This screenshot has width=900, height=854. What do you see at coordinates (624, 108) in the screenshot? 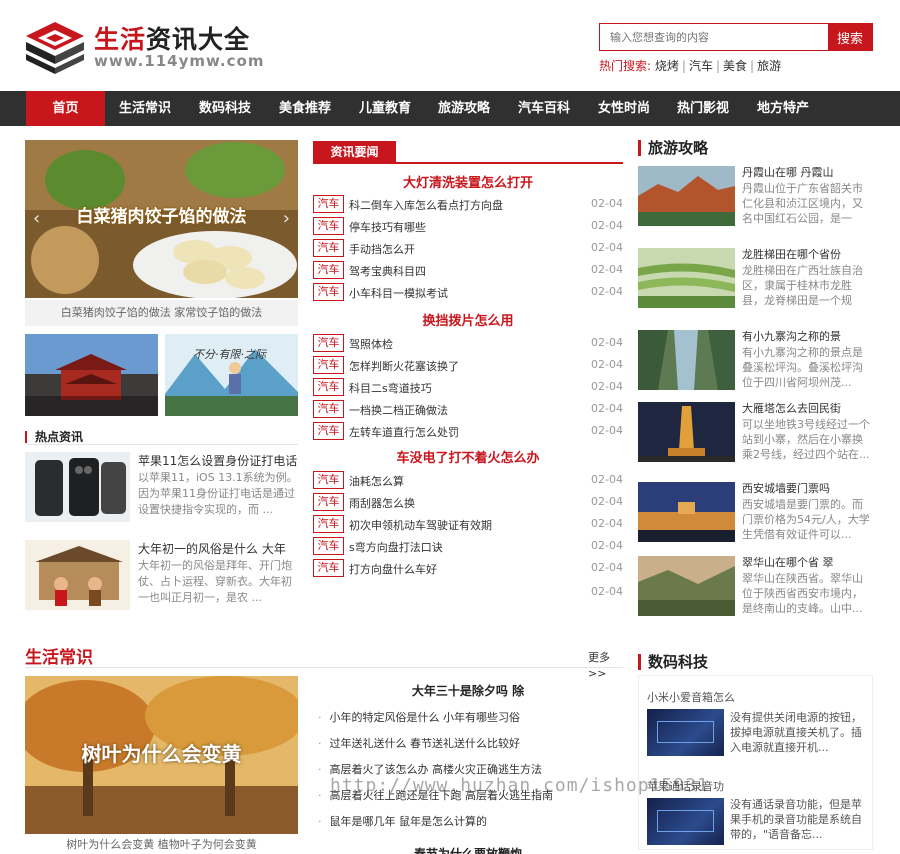
I see `nav-item-fashion: 女性时尚` at bounding box center [624, 108].